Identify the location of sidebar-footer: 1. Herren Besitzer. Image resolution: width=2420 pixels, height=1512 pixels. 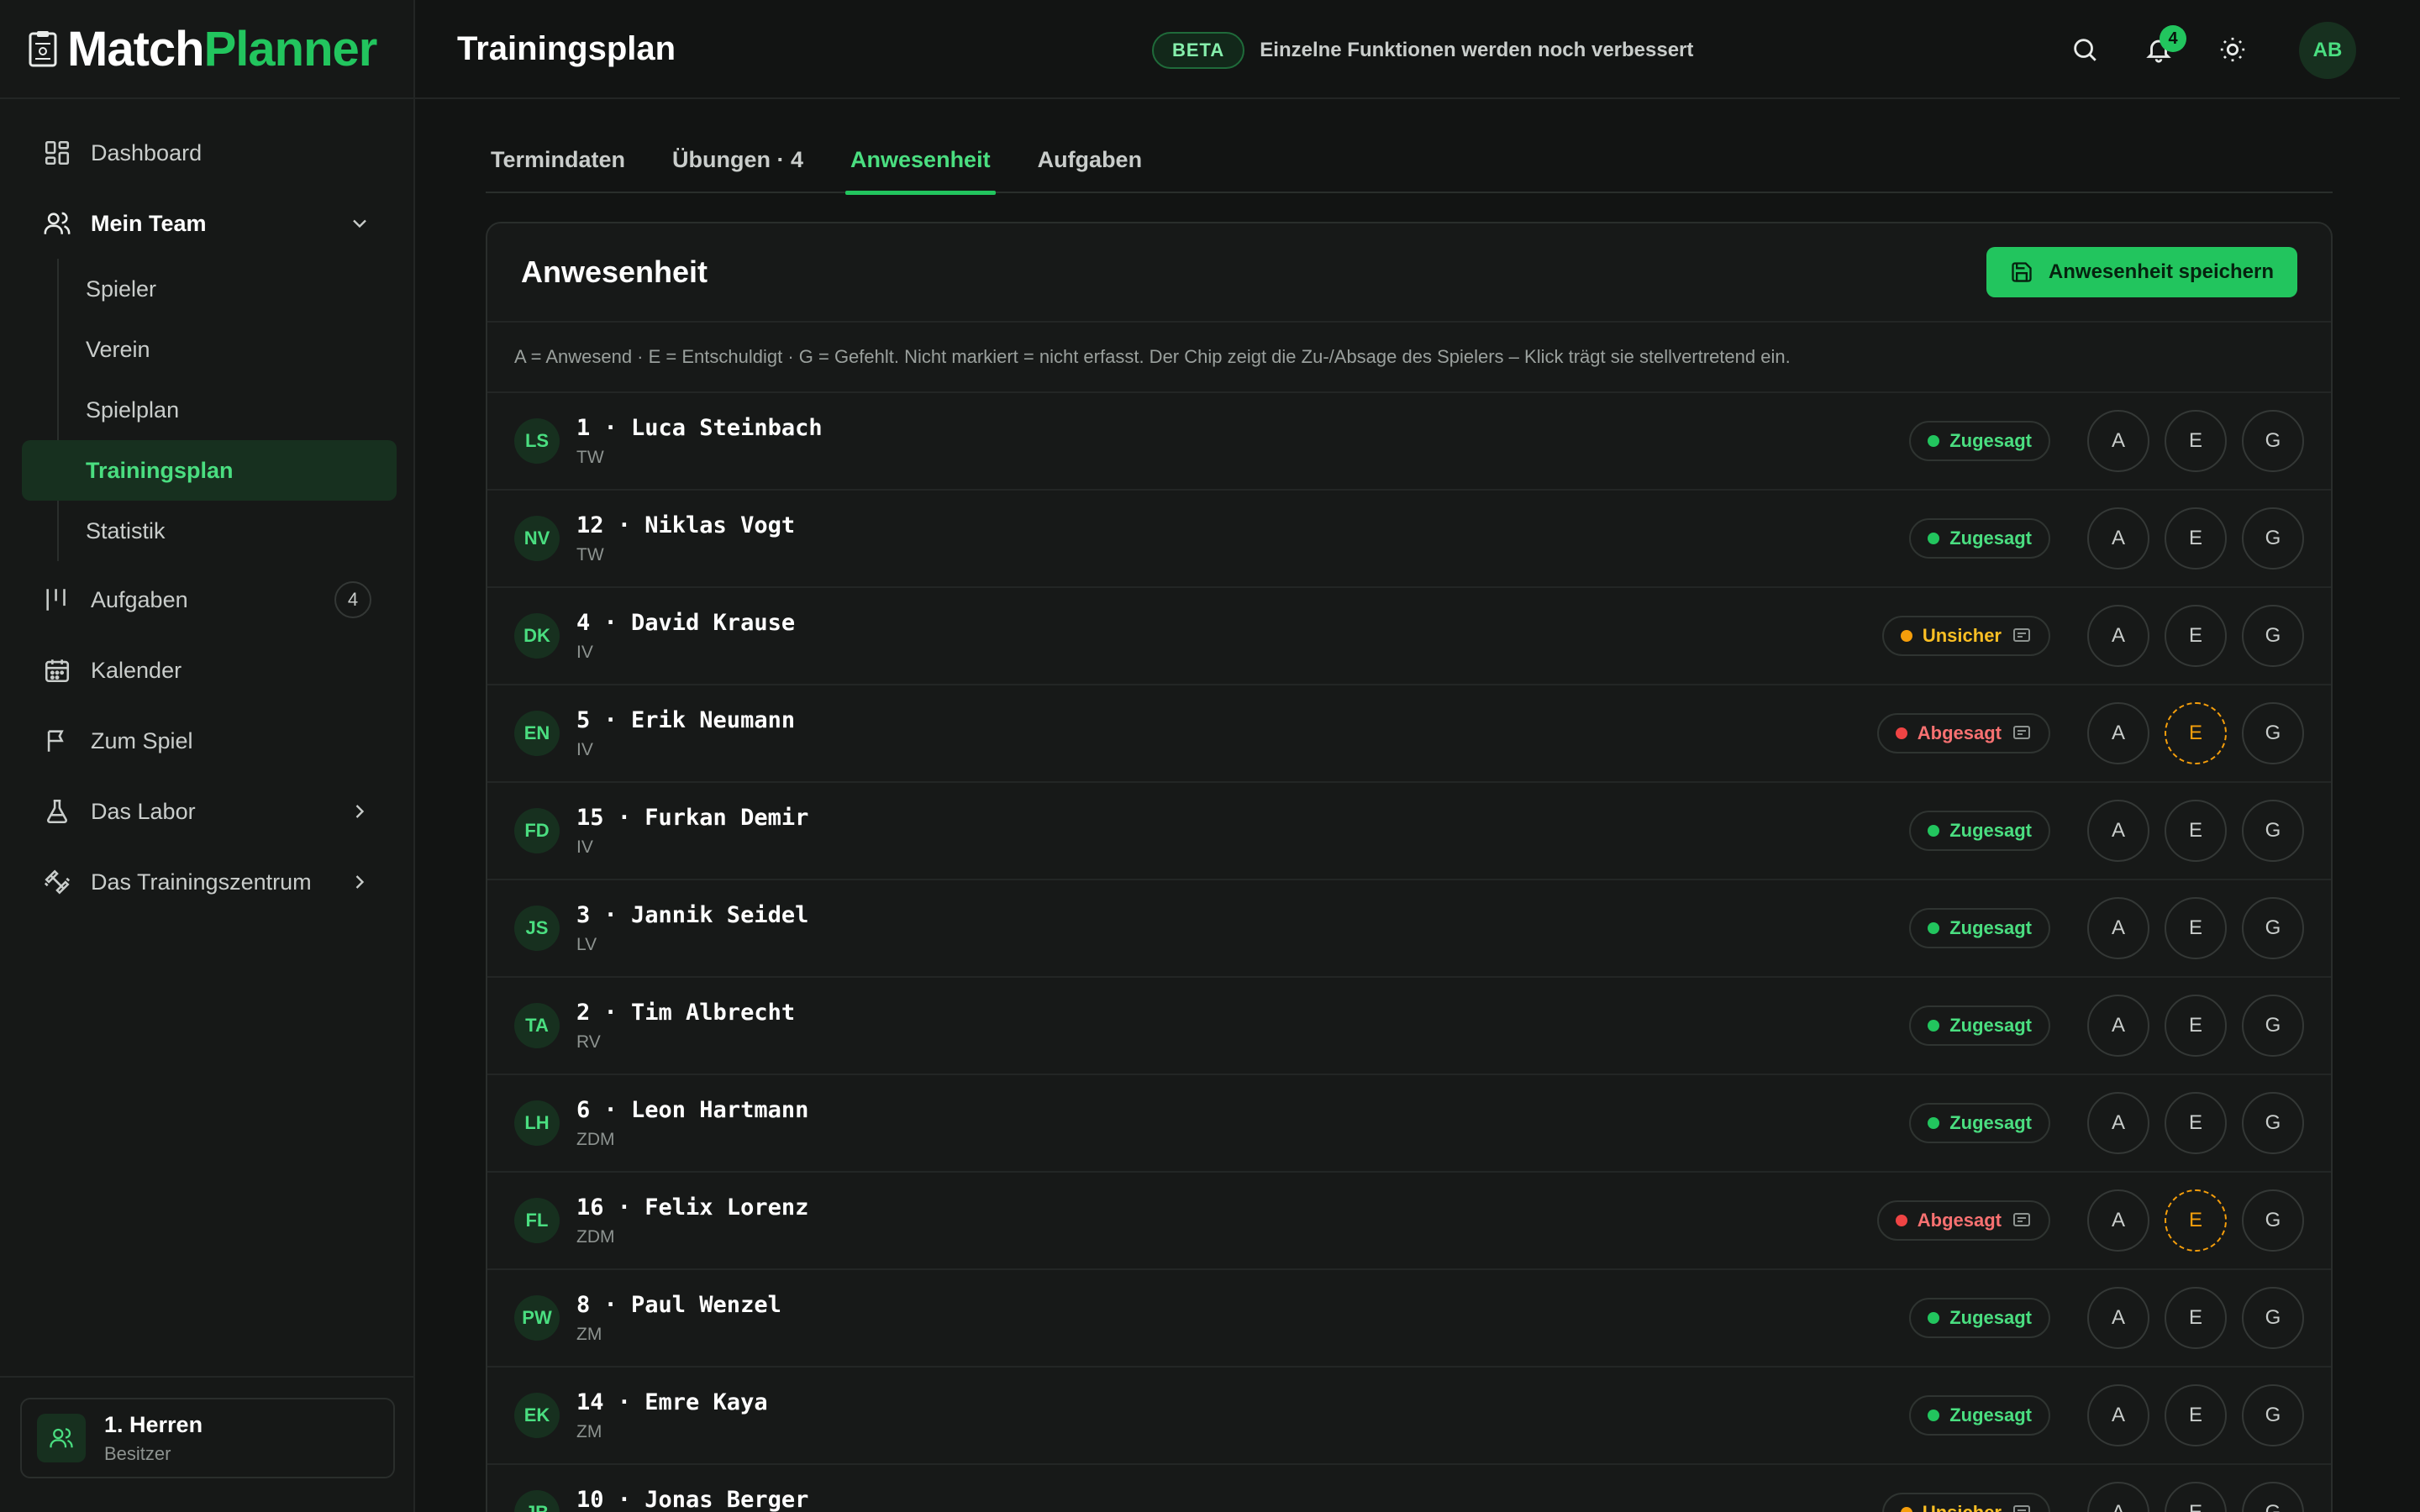
(207, 1444).